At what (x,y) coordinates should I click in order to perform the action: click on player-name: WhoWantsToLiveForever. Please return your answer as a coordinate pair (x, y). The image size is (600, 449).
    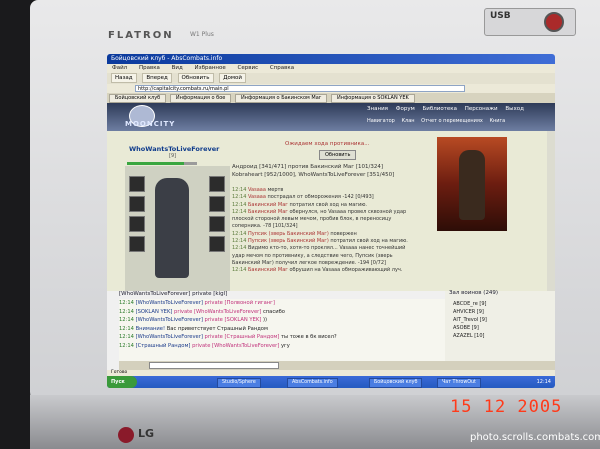
    Looking at the image, I should click on (174, 149).